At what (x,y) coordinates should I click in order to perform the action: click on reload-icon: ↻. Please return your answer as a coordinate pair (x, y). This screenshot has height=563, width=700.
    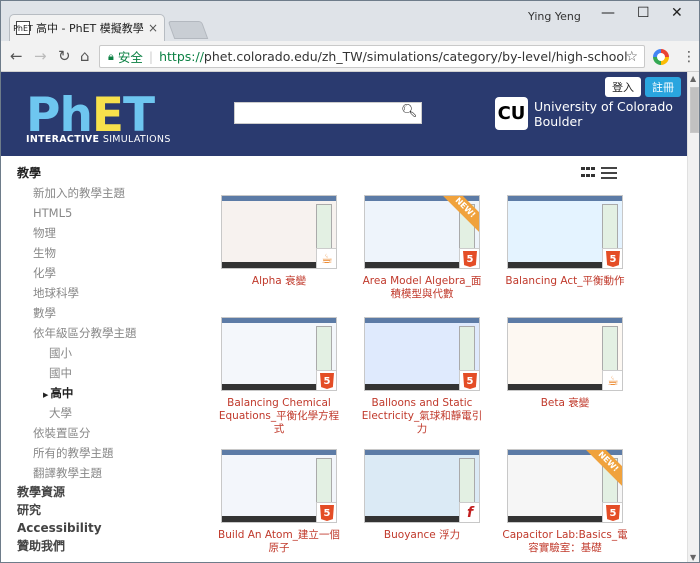
    Looking at the image, I should click on (64, 56).